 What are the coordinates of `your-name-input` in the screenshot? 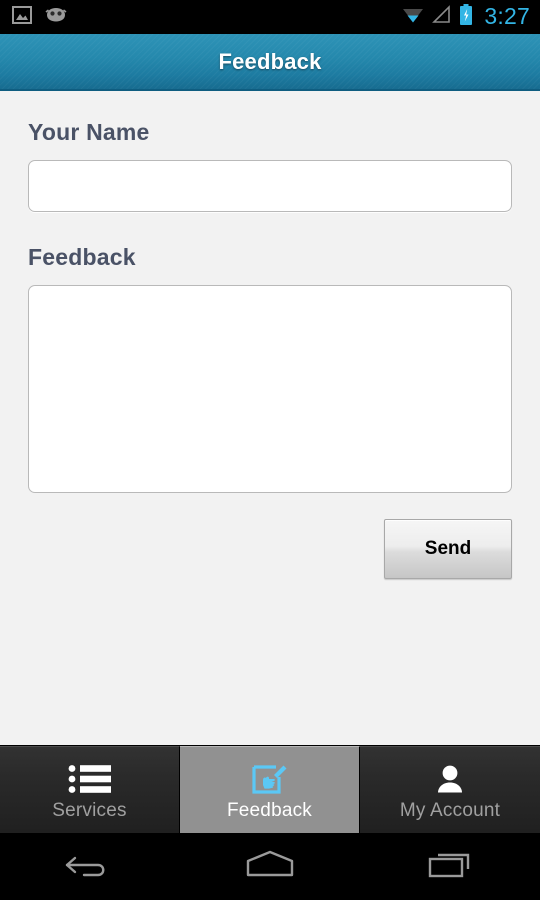 It's located at (270, 186).